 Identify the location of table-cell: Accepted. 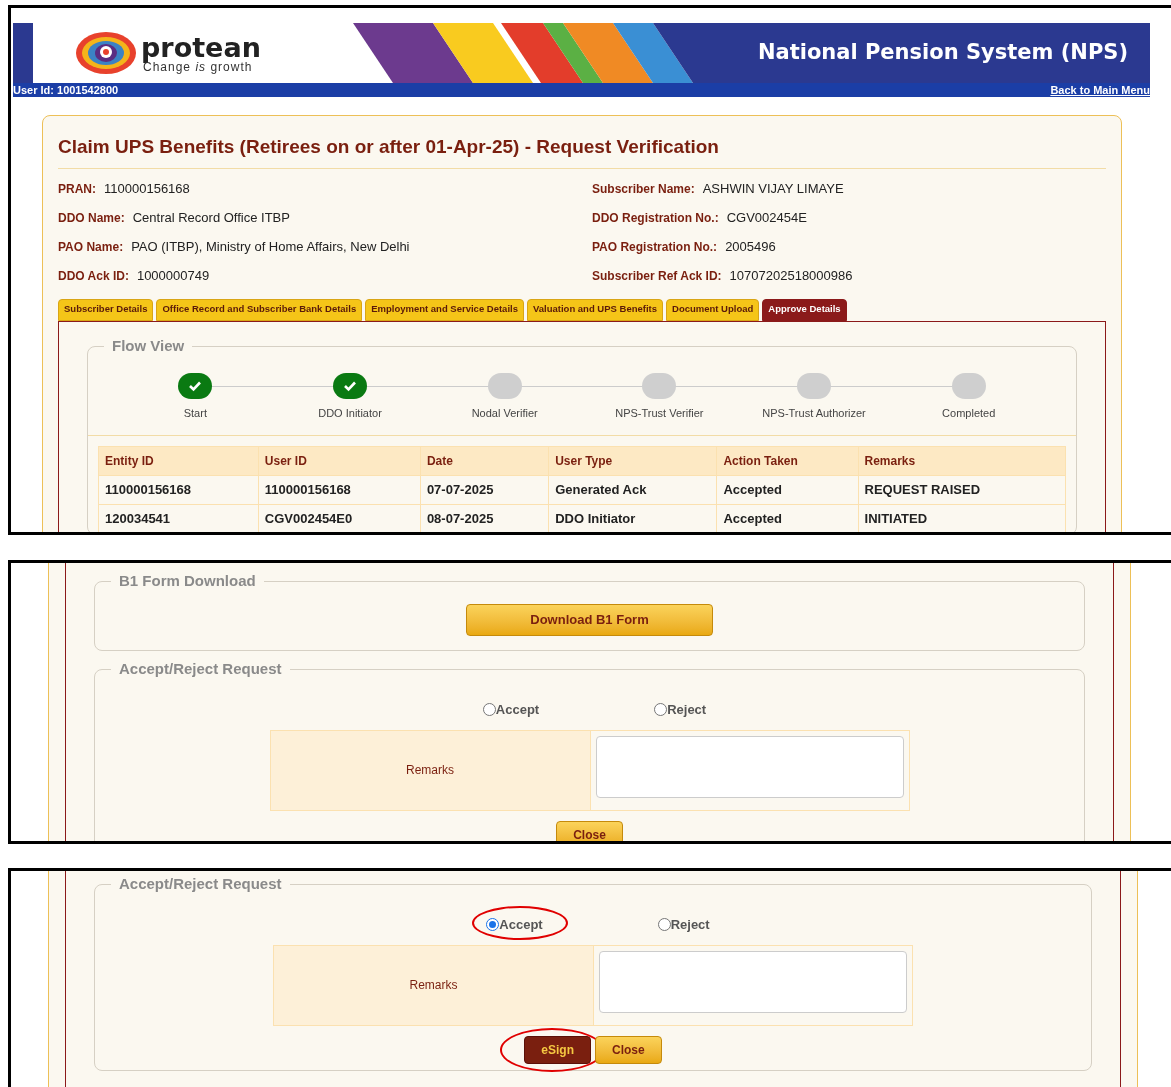
(787, 490).